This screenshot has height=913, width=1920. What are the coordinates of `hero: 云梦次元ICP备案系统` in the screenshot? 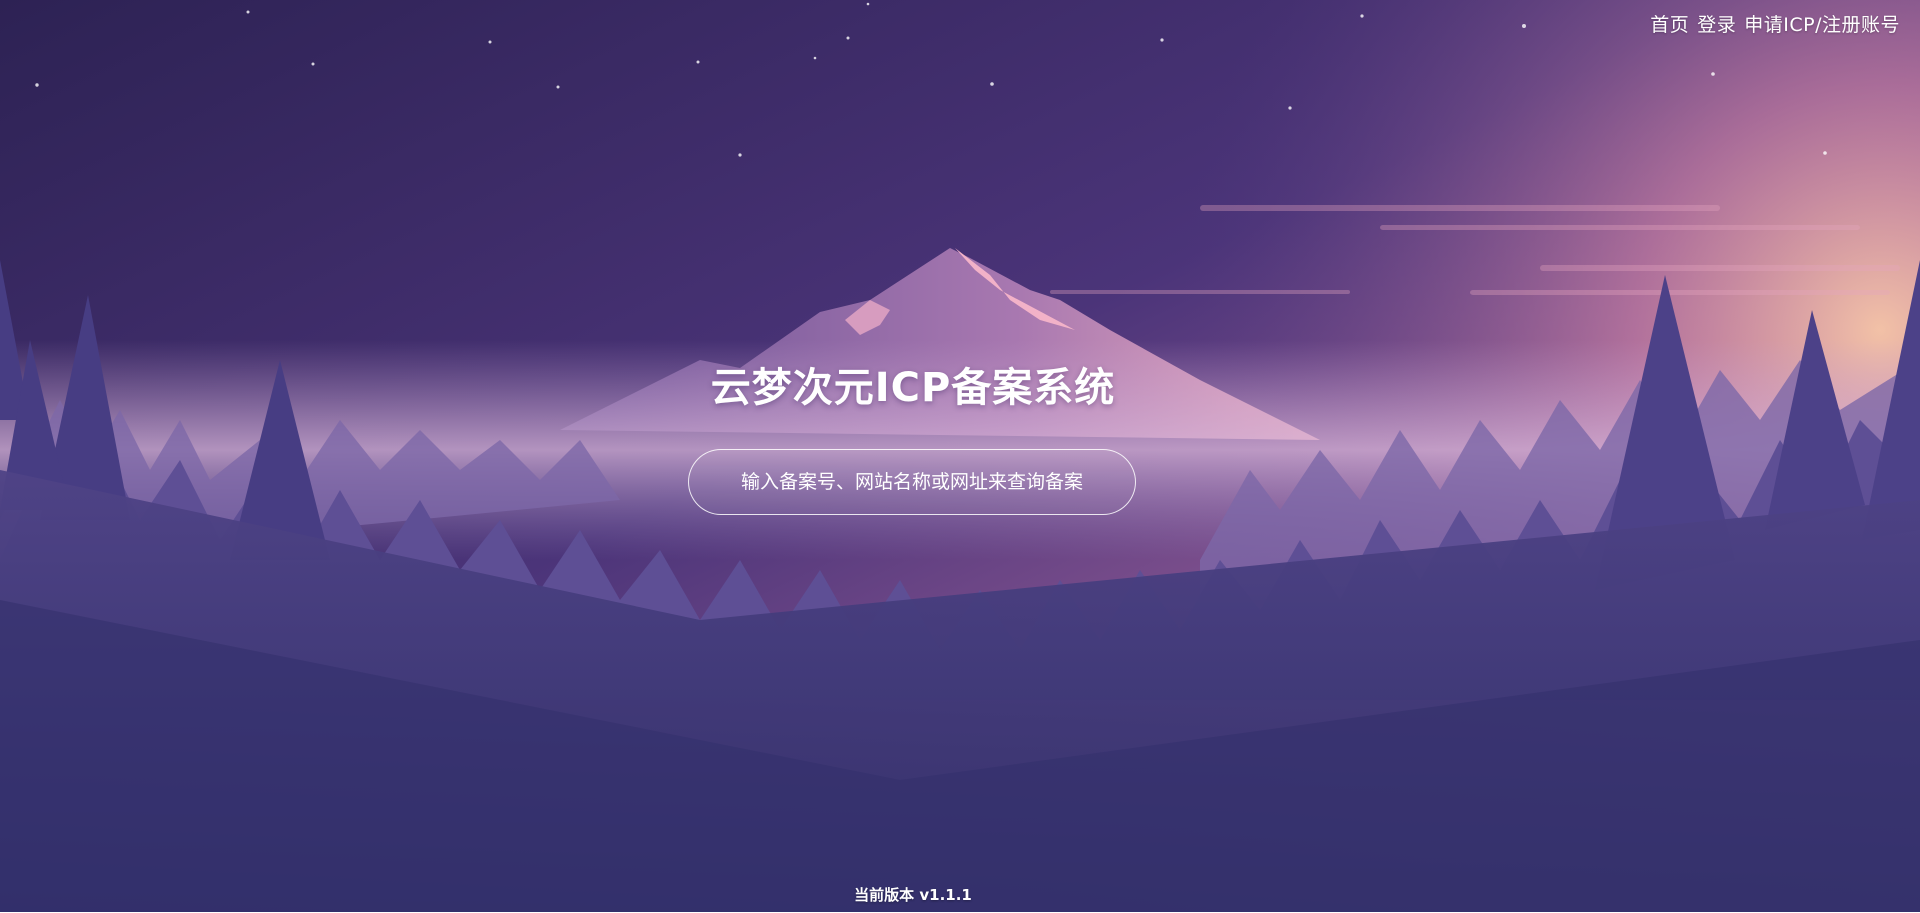 It's located at (913, 384).